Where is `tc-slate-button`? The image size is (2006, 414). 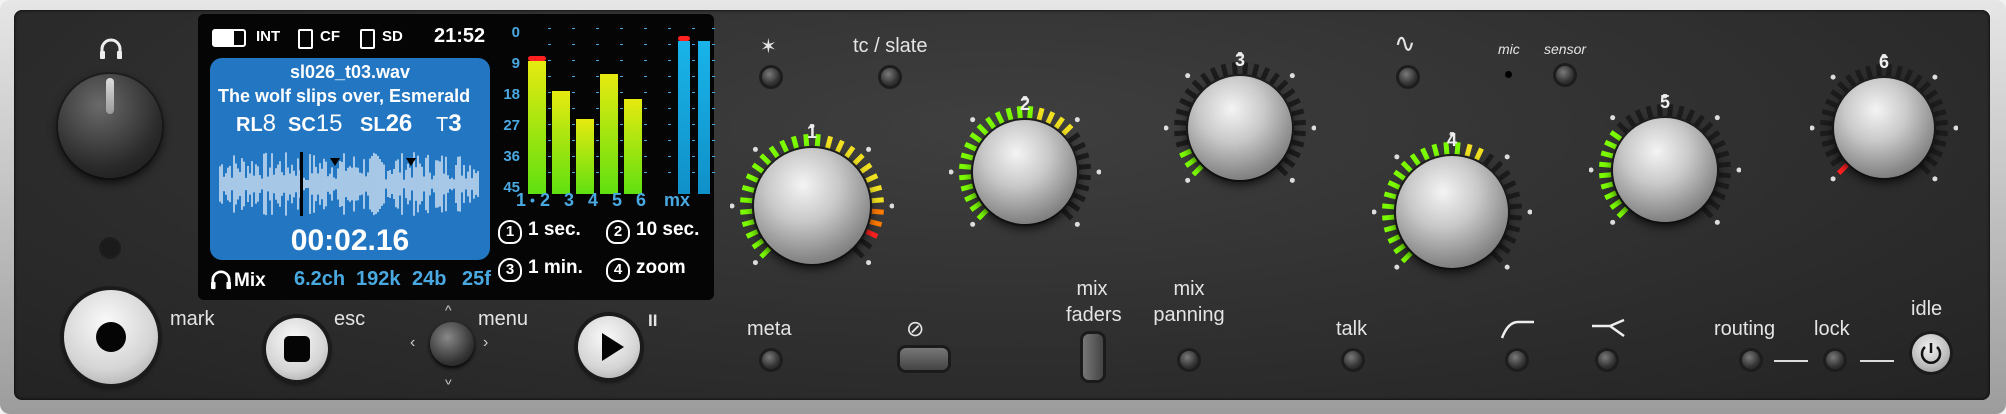 tc-slate-button is located at coordinates (890, 77).